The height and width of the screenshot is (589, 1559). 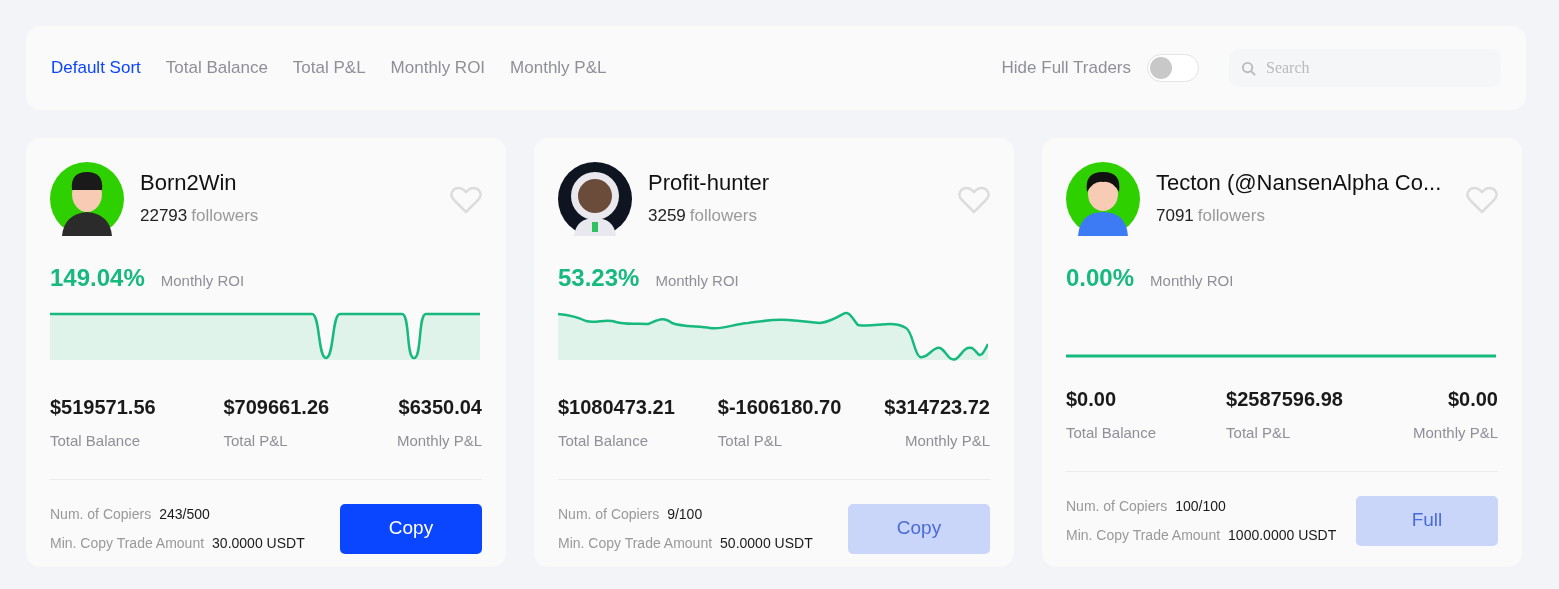 What do you see at coordinates (1284, 399) in the screenshot?
I see `stat-value: $2587596.98` at bounding box center [1284, 399].